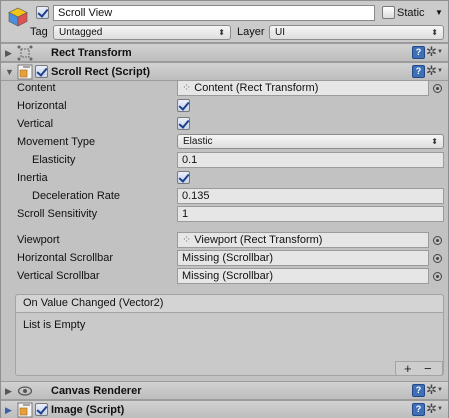  Describe the element at coordinates (224, 52) in the screenshot. I see `rect-transform-header: ▶ Rect Transform ? ✲▼` at that location.